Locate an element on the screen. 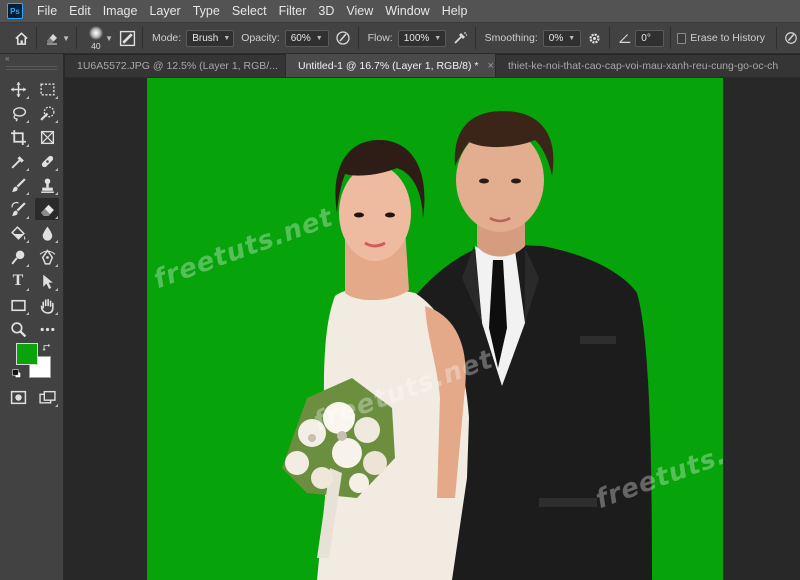 The width and height of the screenshot is (800, 580). flow-input: 100% ▼ is located at coordinates (421, 38).